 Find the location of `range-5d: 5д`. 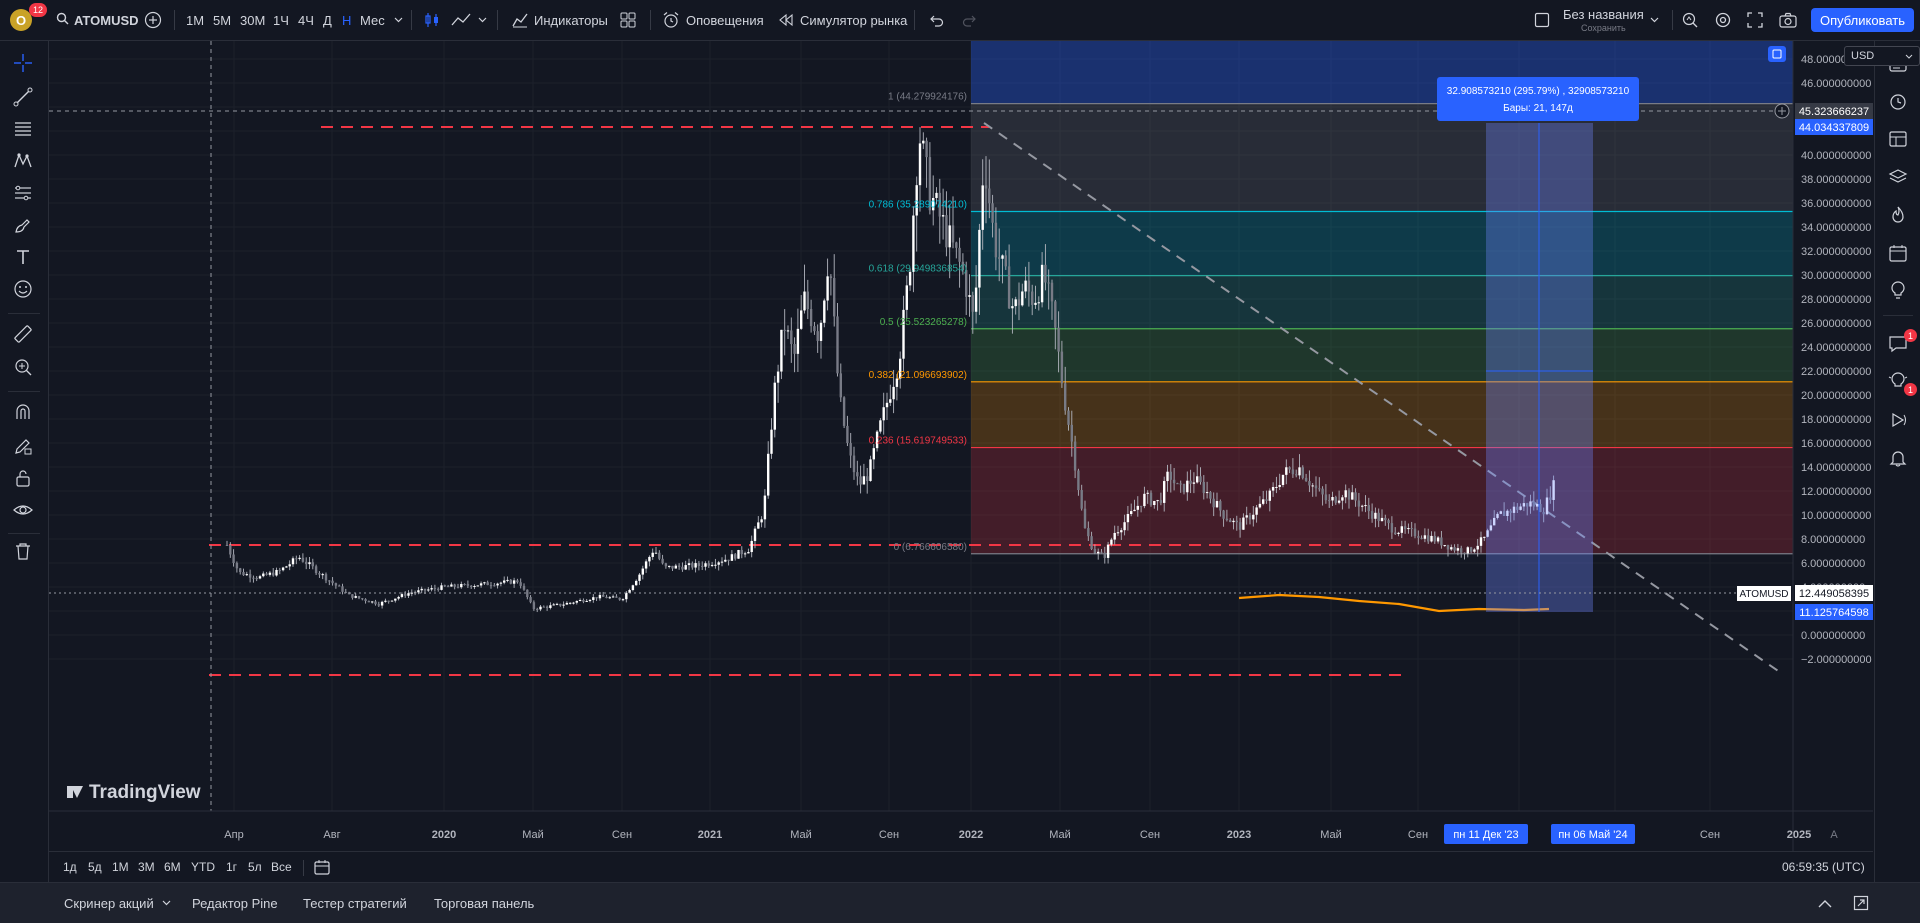

range-5d: 5д is located at coordinates (95, 867).